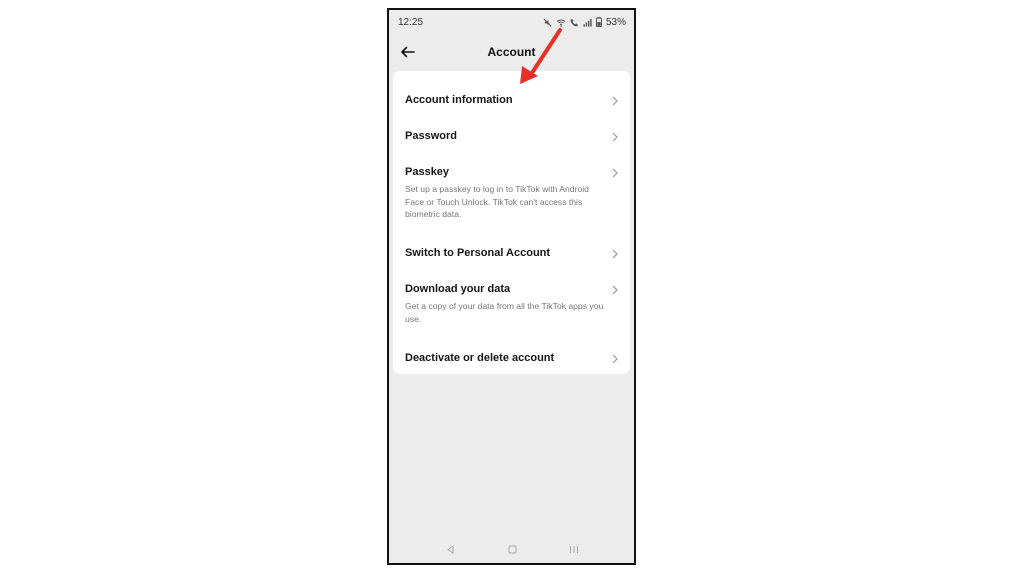 The width and height of the screenshot is (1024, 576). I want to click on menu-item-label: Download your data, so click(458, 289).